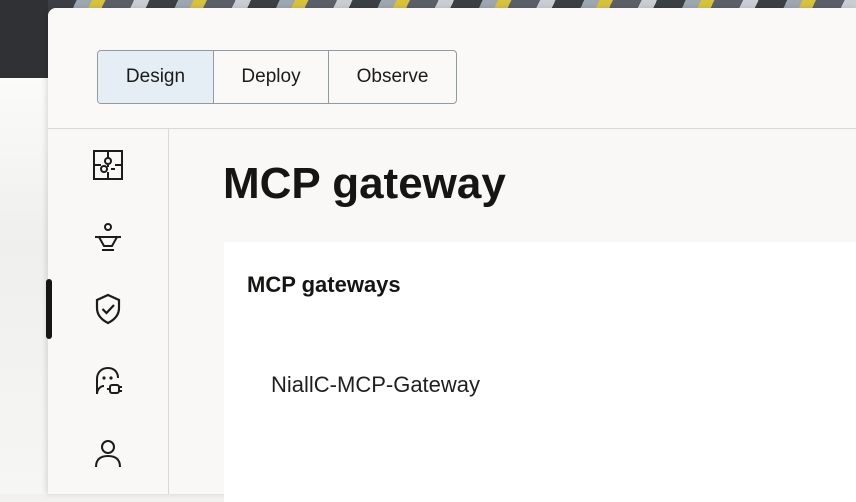 The width and height of the screenshot is (856, 502). I want to click on service-bell-icon, so click(108, 237).